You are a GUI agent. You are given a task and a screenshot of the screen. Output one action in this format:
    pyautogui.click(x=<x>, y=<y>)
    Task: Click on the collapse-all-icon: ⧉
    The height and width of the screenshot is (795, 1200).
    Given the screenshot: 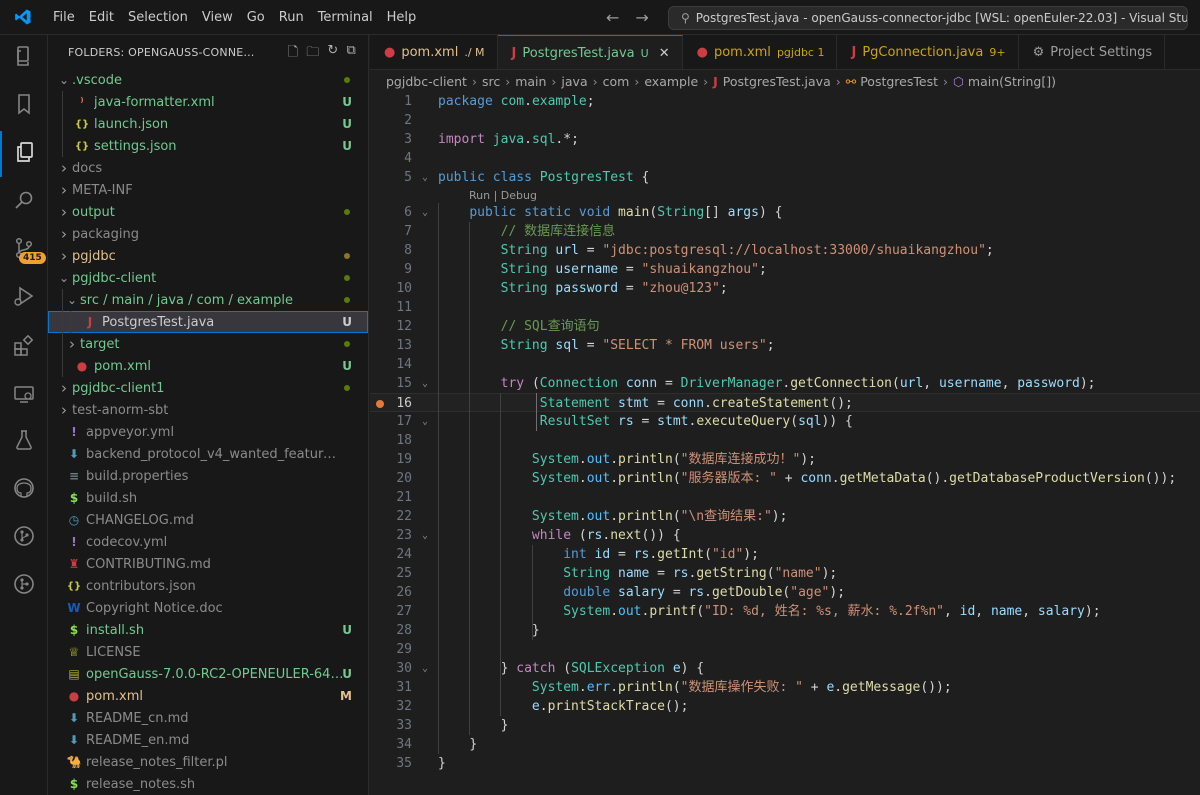 What is the action you would take?
    pyautogui.click(x=351, y=54)
    